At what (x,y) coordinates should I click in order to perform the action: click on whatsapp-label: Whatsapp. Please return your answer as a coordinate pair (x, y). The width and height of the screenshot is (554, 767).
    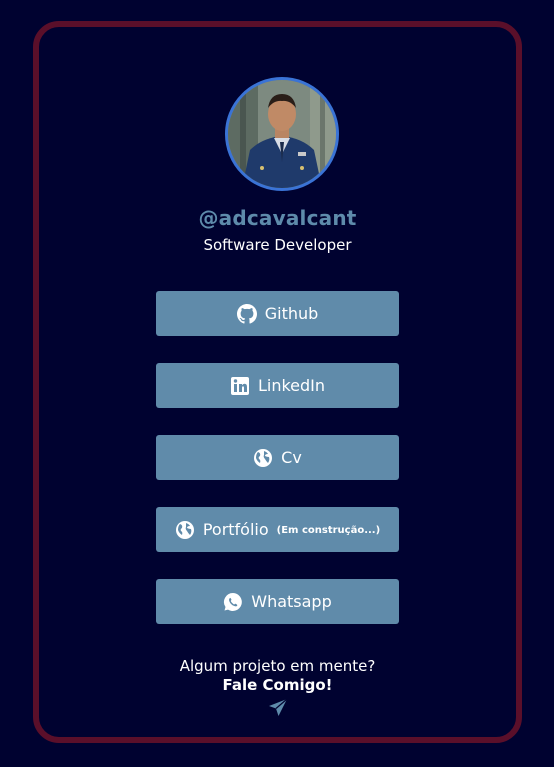
    Looking at the image, I should click on (291, 601).